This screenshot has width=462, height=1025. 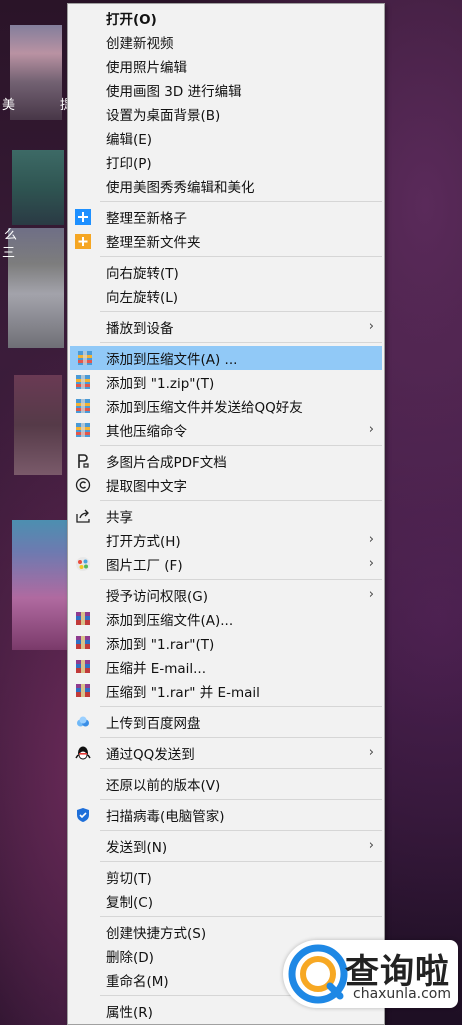 I want to click on menu-item: 向左旋转(L), so click(x=226, y=296).